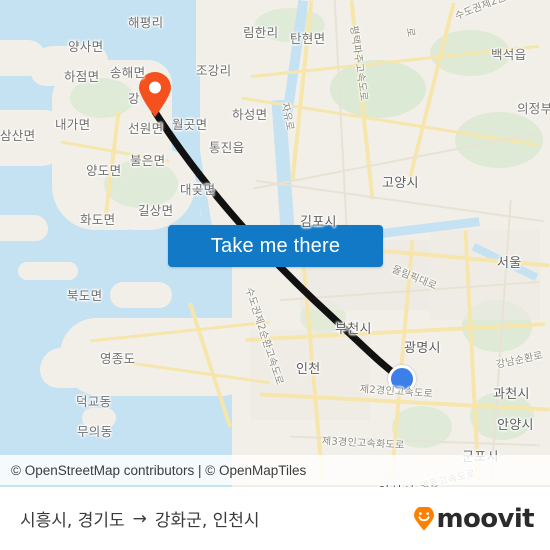 Image resolution: width=550 pixels, height=550 pixels. I want to click on map-place-label: 송해면, so click(128, 72).